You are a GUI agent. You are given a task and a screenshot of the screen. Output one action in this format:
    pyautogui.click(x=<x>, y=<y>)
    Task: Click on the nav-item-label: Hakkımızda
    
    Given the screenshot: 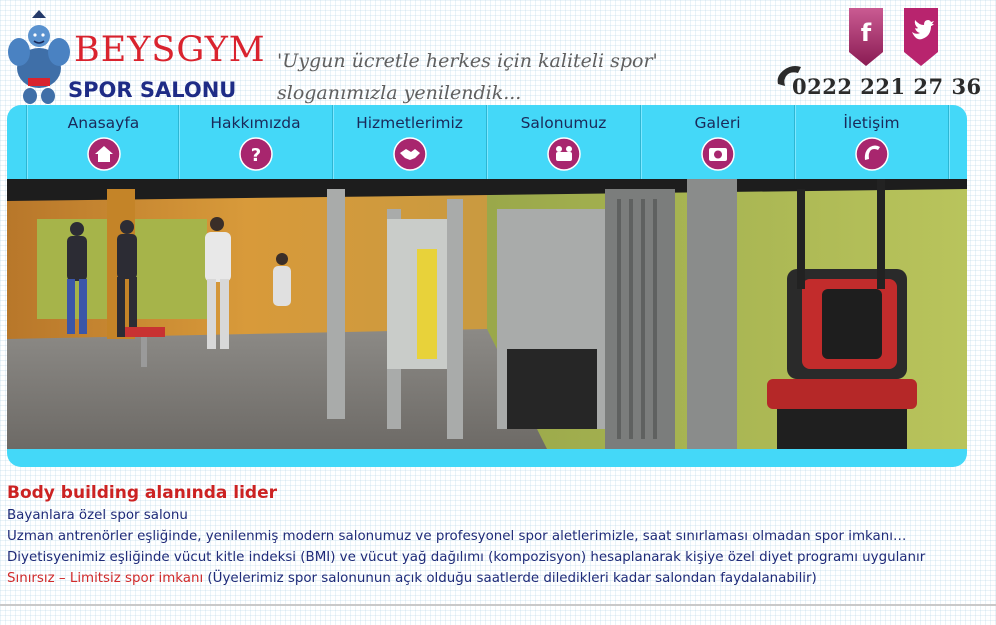 What is the action you would take?
    pyautogui.click(x=255, y=123)
    